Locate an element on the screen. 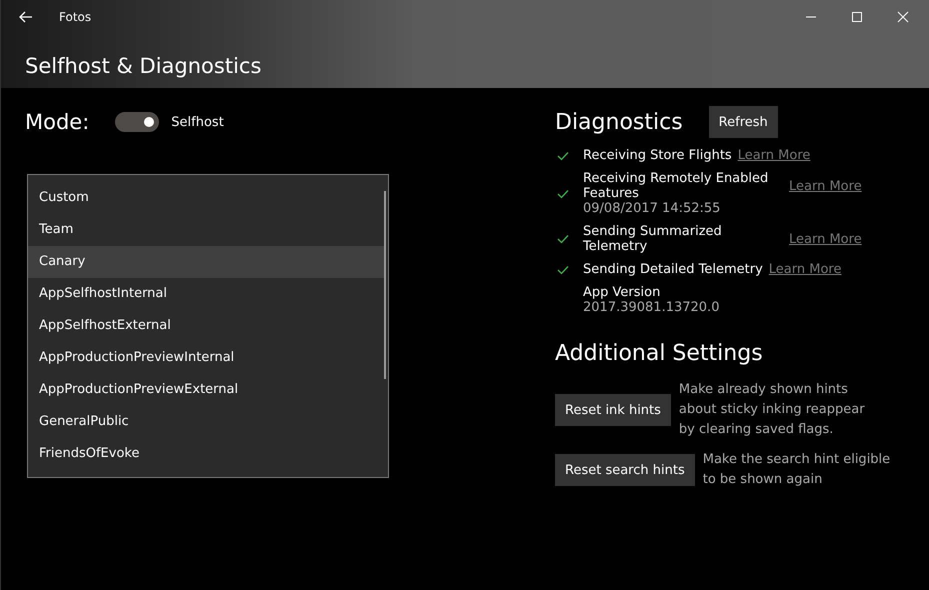 This screenshot has height=590, width=929. window-title: Fotos is located at coordinates (75, 17).